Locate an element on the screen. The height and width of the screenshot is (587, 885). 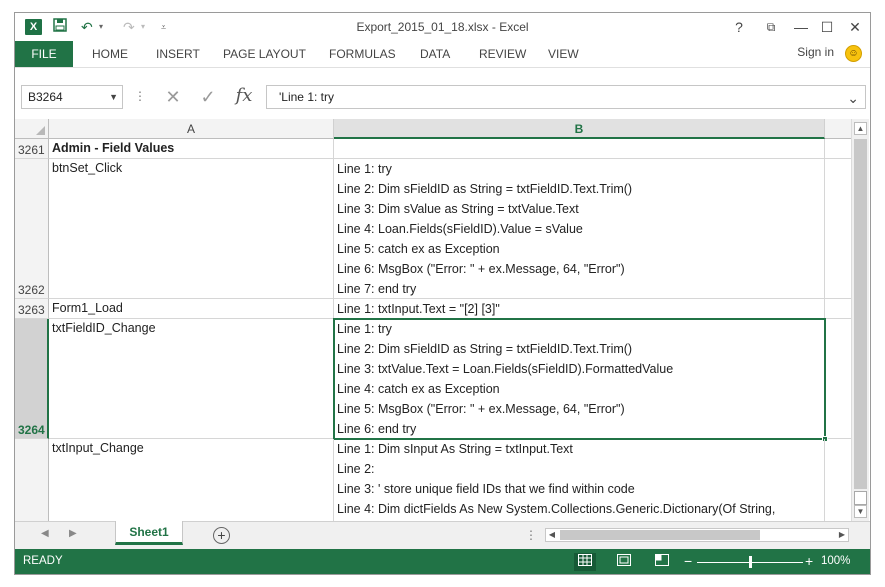
scroll-up-icon: ▲ is located at coordinates (860, 128).